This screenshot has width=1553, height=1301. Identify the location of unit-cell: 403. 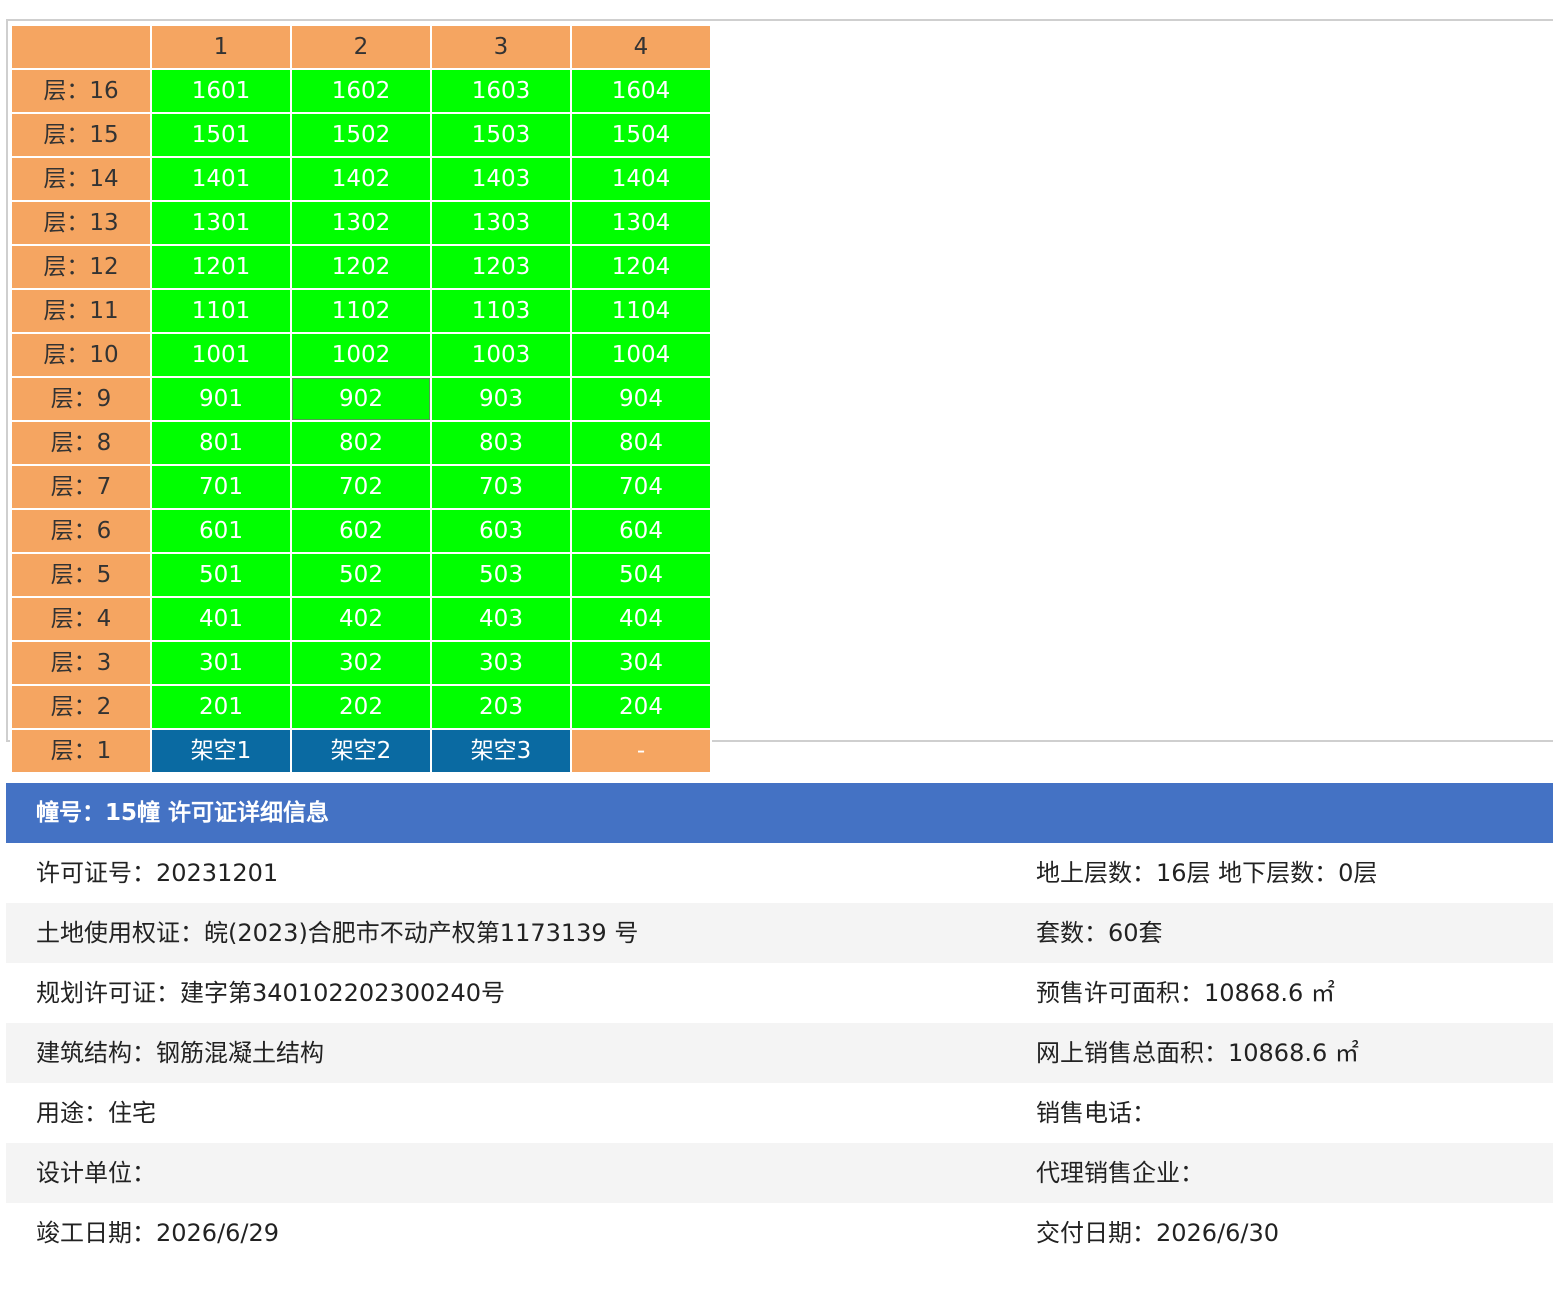
(501, 619).